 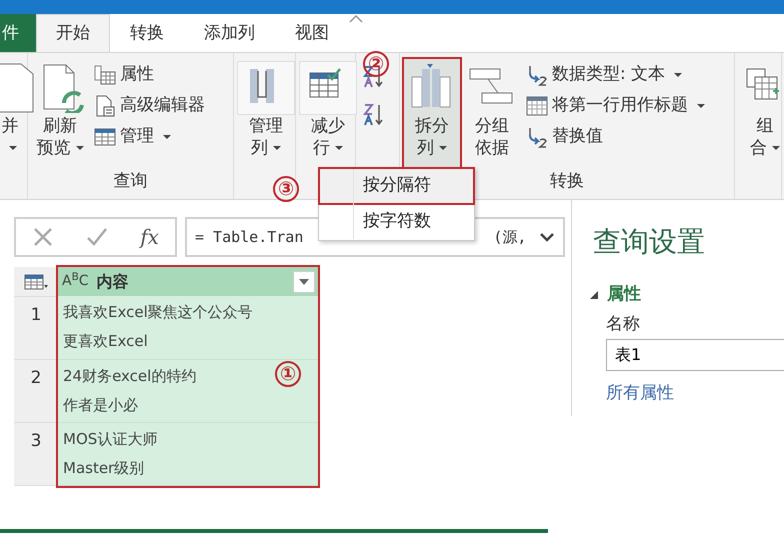 What do you see at coordinates (249, 237) in the screenshot?
I see `formula-text: = Table.Tran` at bounding box center [249, 237].